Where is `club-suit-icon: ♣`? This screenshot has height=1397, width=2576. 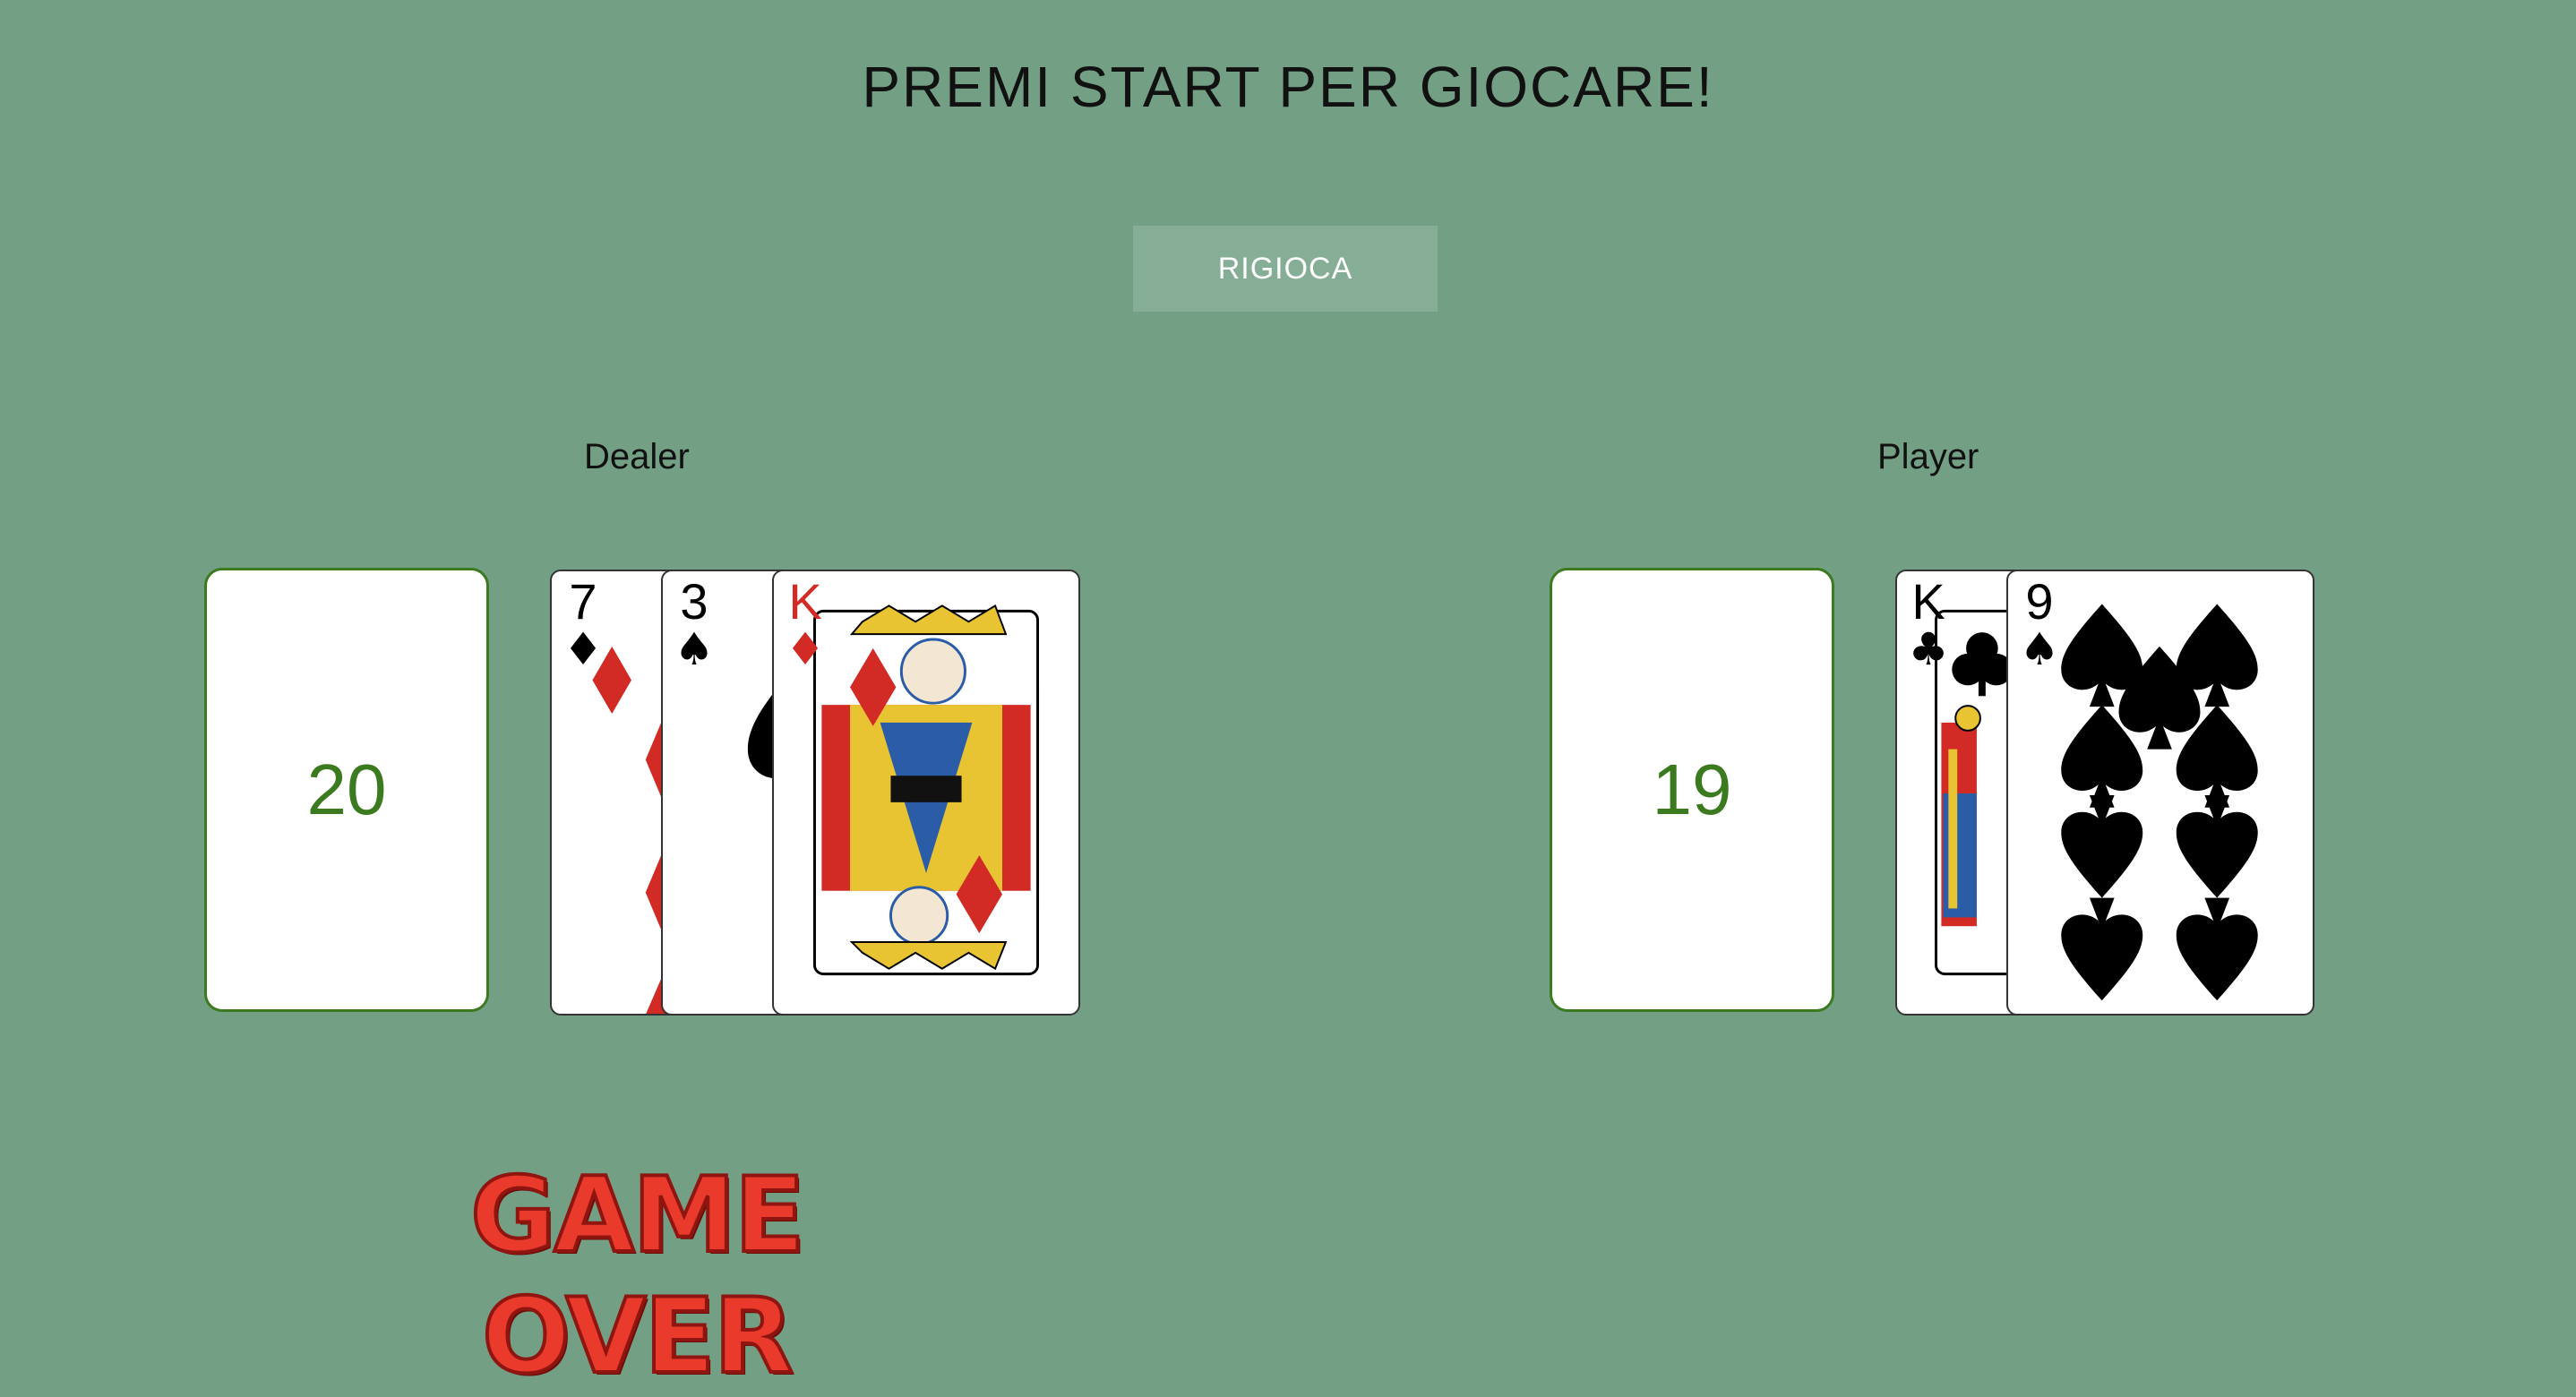
club-suit-icon: ♣ is located at coordinates (1928, 649).